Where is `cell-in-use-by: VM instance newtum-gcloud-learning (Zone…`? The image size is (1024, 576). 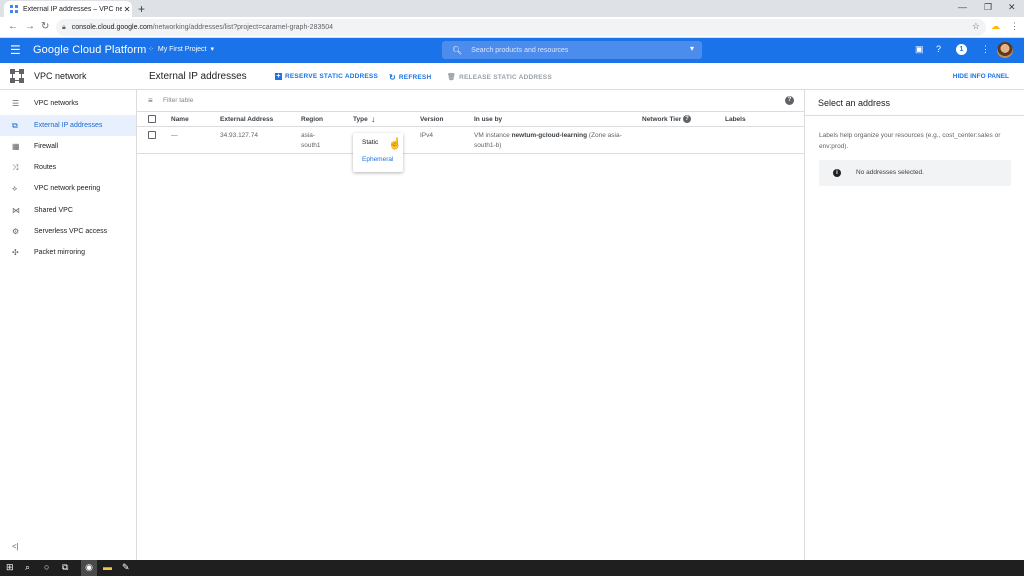 cell-in-use-by: VM instance newtum-gcloud-learning (Zone… is located at coordinates (554, 141).